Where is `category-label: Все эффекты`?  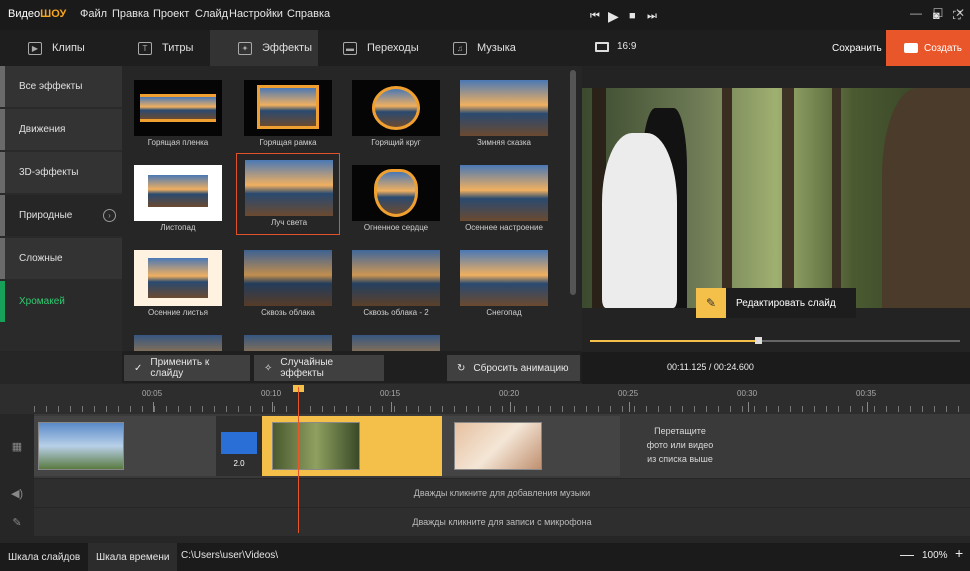 category-label: Все эффекты is located at coordinates (51, 86).